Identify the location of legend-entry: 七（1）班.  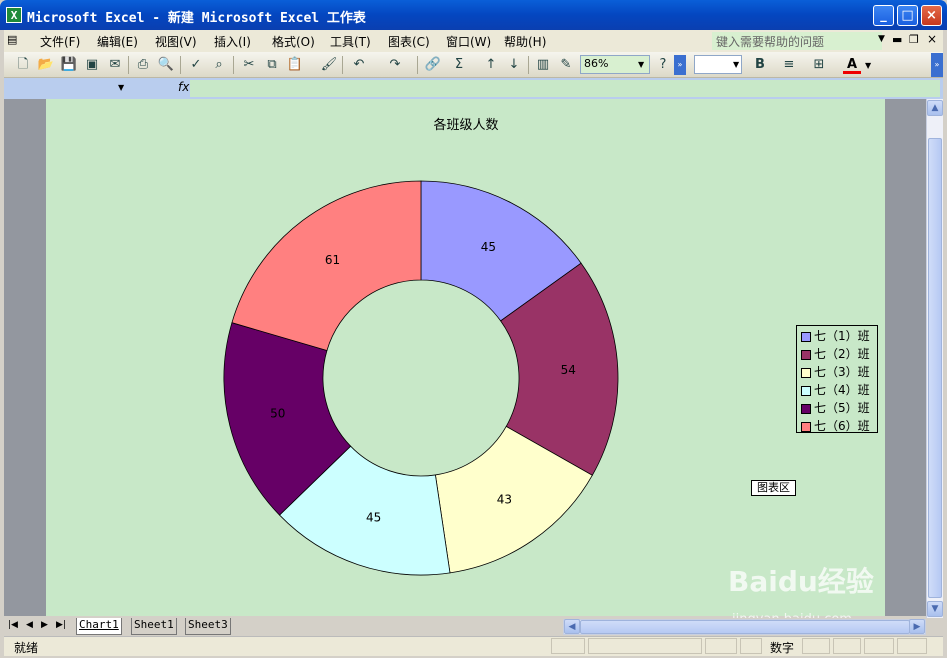
(835, 336).